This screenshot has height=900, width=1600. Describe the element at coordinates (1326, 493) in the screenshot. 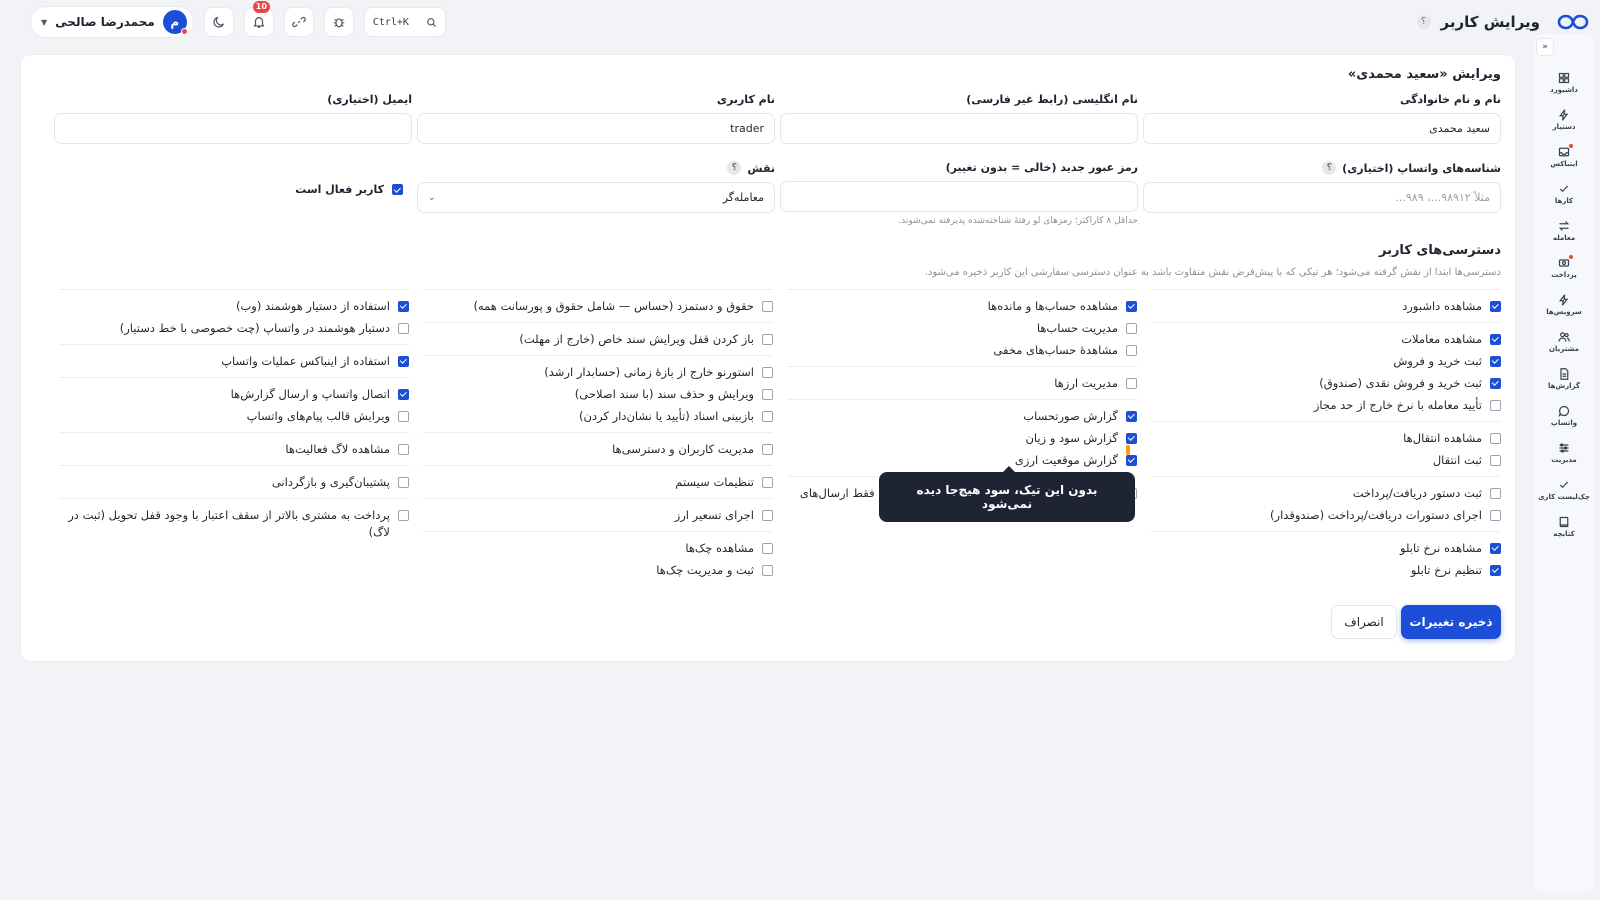

I see `permission-item: ثبت دستور دریافت/پرداخت` at that location.